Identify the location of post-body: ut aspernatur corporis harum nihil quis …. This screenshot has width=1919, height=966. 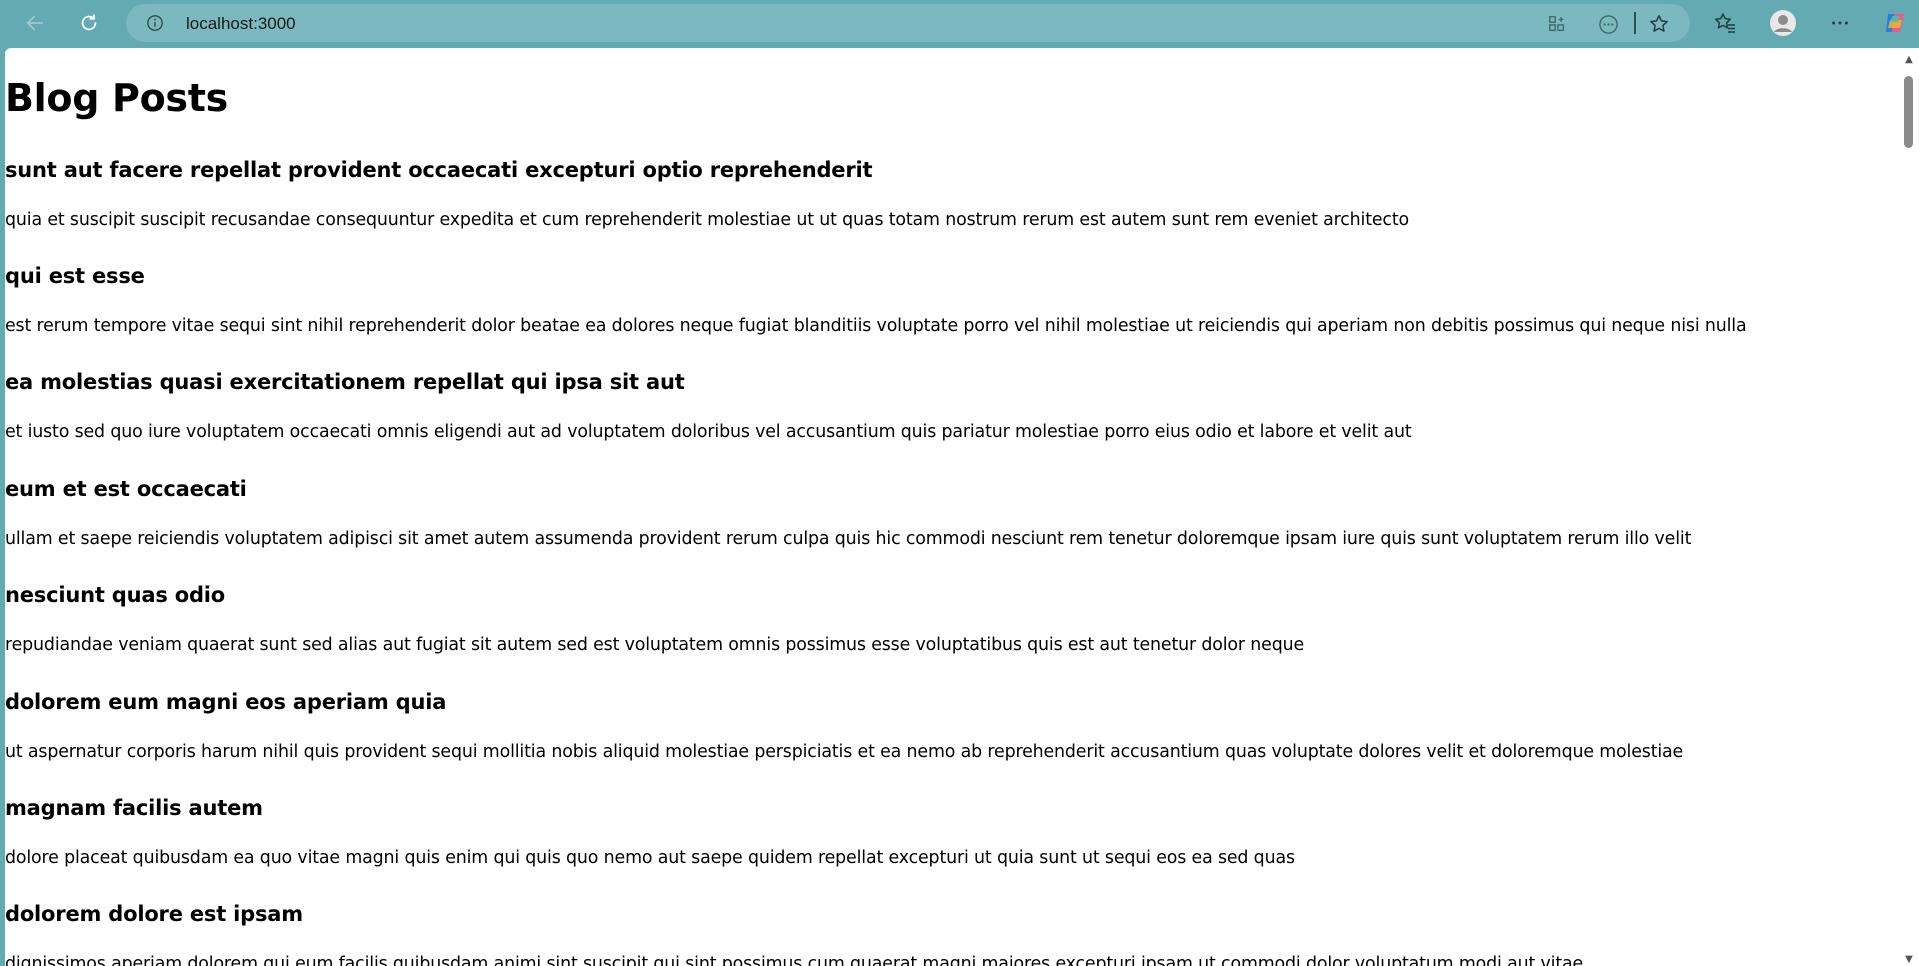
(844, 752).